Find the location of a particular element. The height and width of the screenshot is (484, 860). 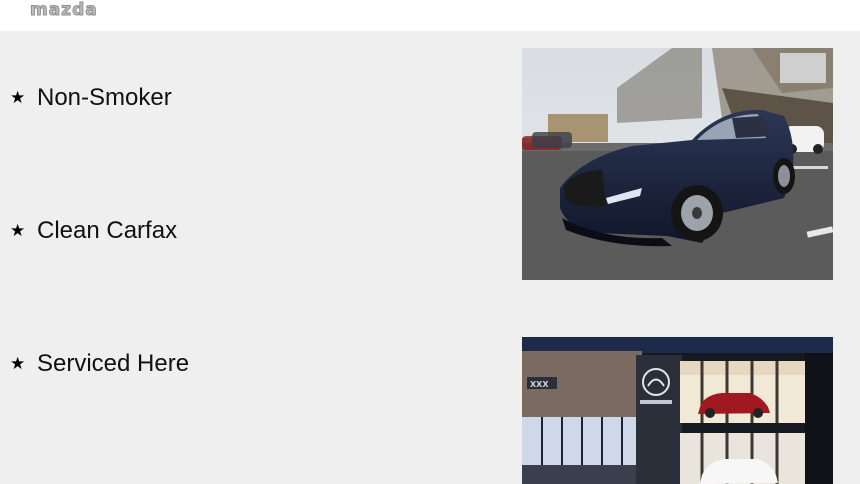

feature-item-non-smoker: ★ Non-Smoker is located at coordinates (91, 98).